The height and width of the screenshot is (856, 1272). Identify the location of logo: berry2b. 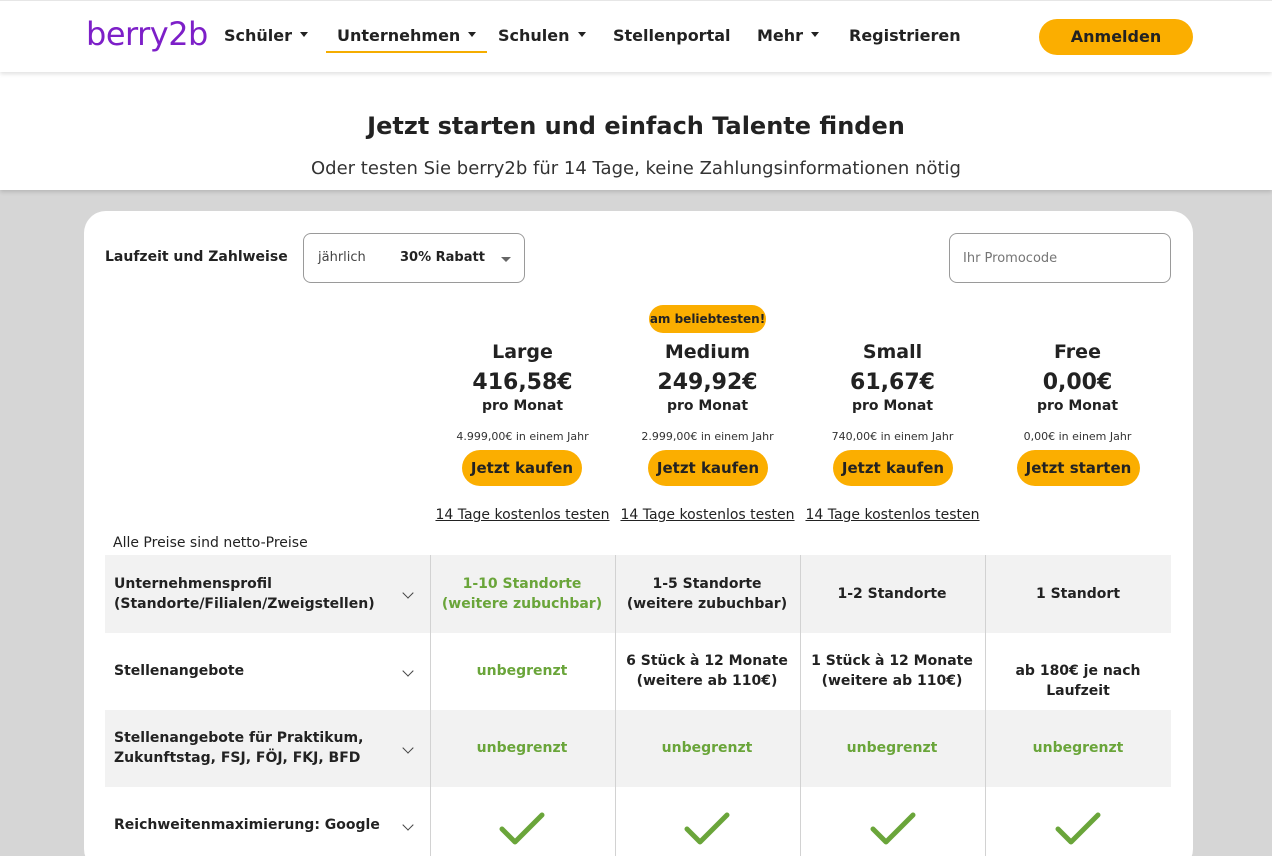
(147, 34).